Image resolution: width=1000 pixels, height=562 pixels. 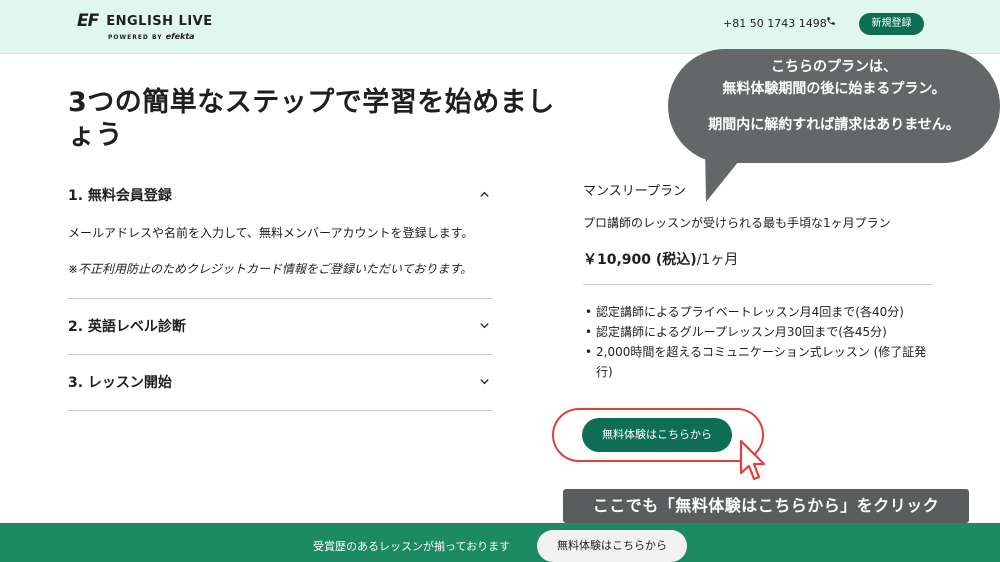 What do you see at coordinates (159, 21) in the screenshot?
I see `brand-name: ENGLISH LIVE` at bounding box center [159, 21].